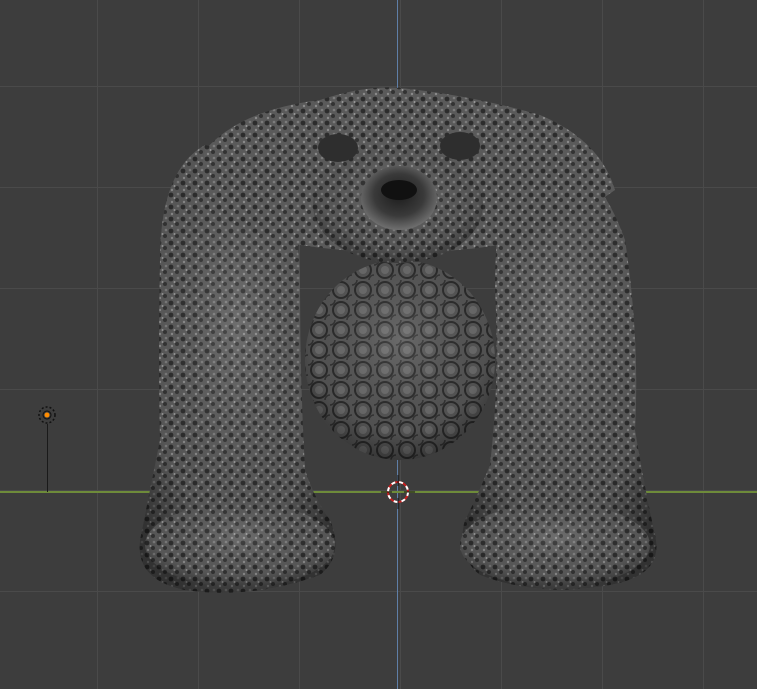 The image size is (757, 689). I want to click on nostril, so click(399, 190).